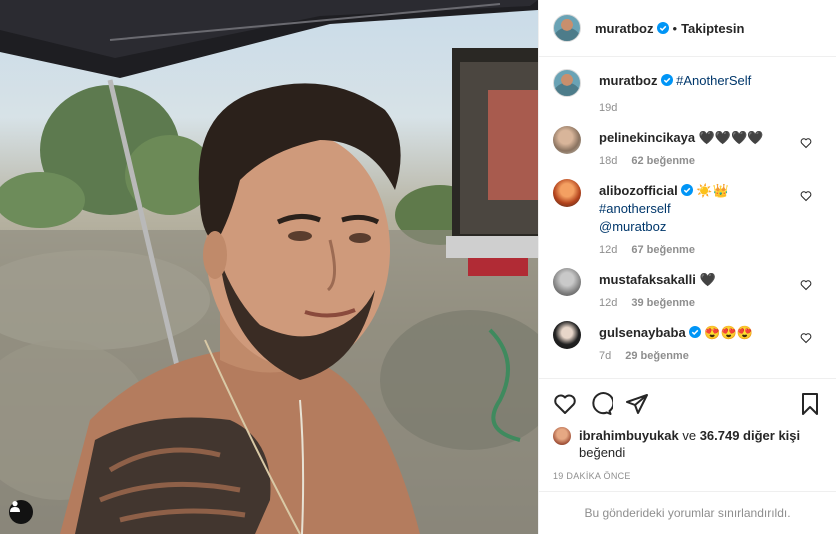 The image size is (836, 534). Describe the element at coordinates (562, 436) in the screenshot. I see `liker-avatar` at that location.